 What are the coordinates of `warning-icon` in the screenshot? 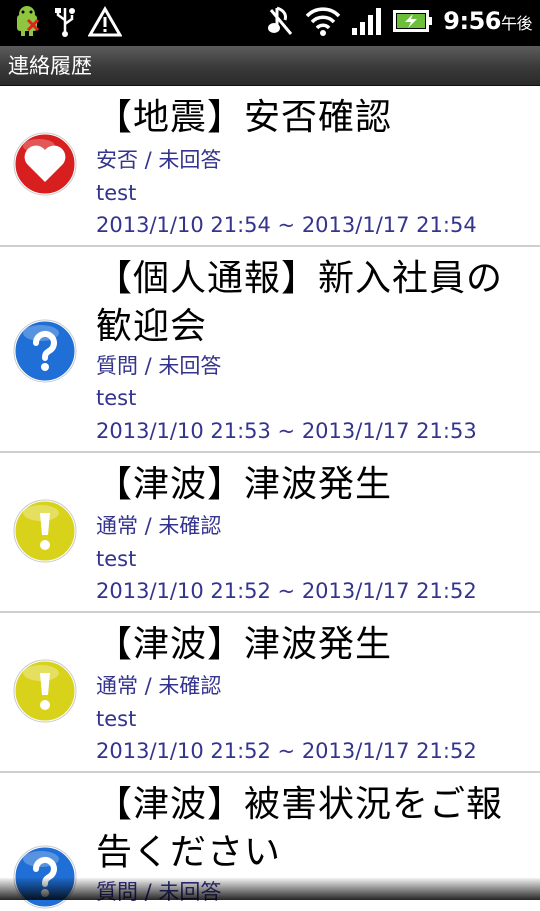 It's located at (105, 21).